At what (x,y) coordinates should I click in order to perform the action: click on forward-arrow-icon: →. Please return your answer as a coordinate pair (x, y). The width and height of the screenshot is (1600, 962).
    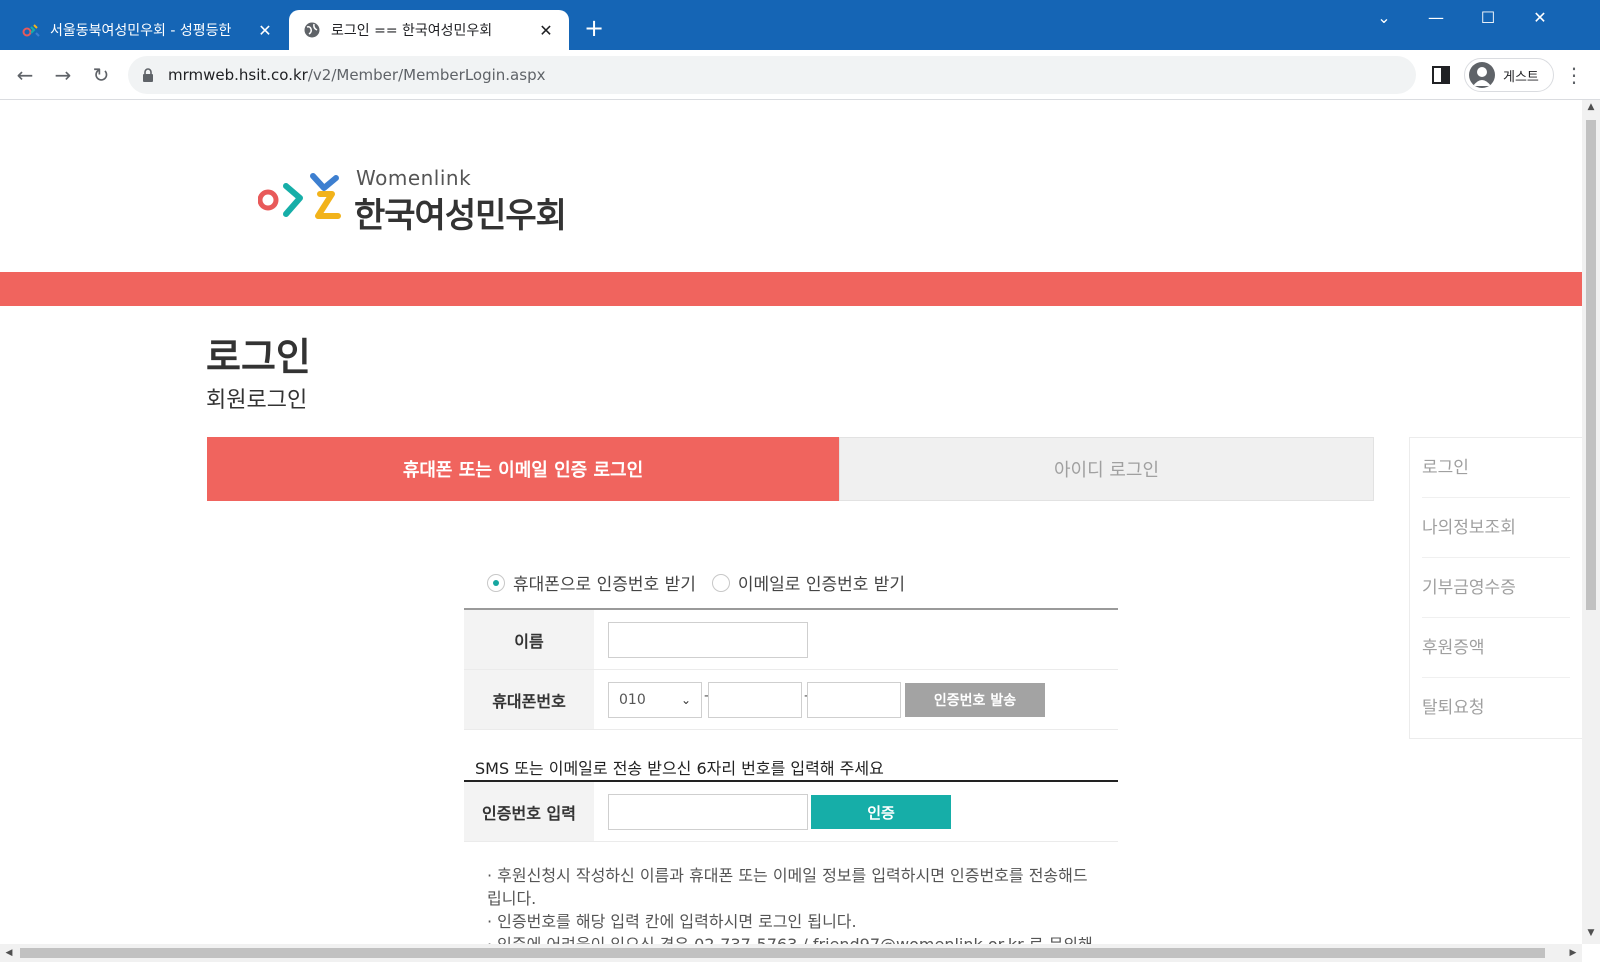
    Looking at the image, I should click on (63, 75).